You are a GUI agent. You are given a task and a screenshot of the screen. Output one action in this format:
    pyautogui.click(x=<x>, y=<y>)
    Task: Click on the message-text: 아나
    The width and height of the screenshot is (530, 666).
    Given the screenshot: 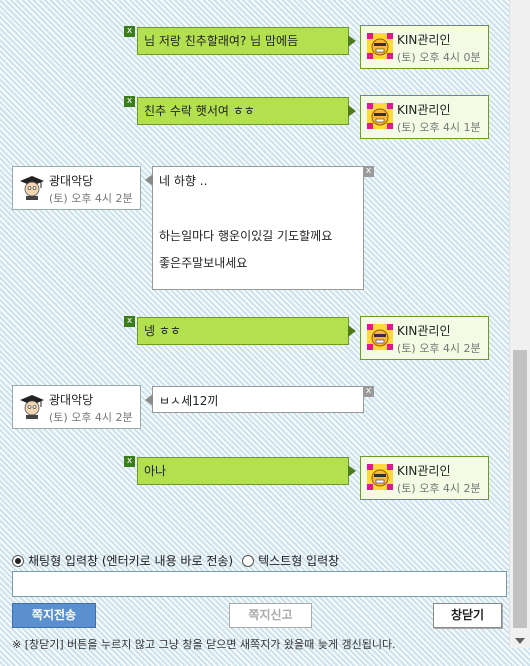 What is the action you would take?
    pyautogui.click(x=155, y=471)
    